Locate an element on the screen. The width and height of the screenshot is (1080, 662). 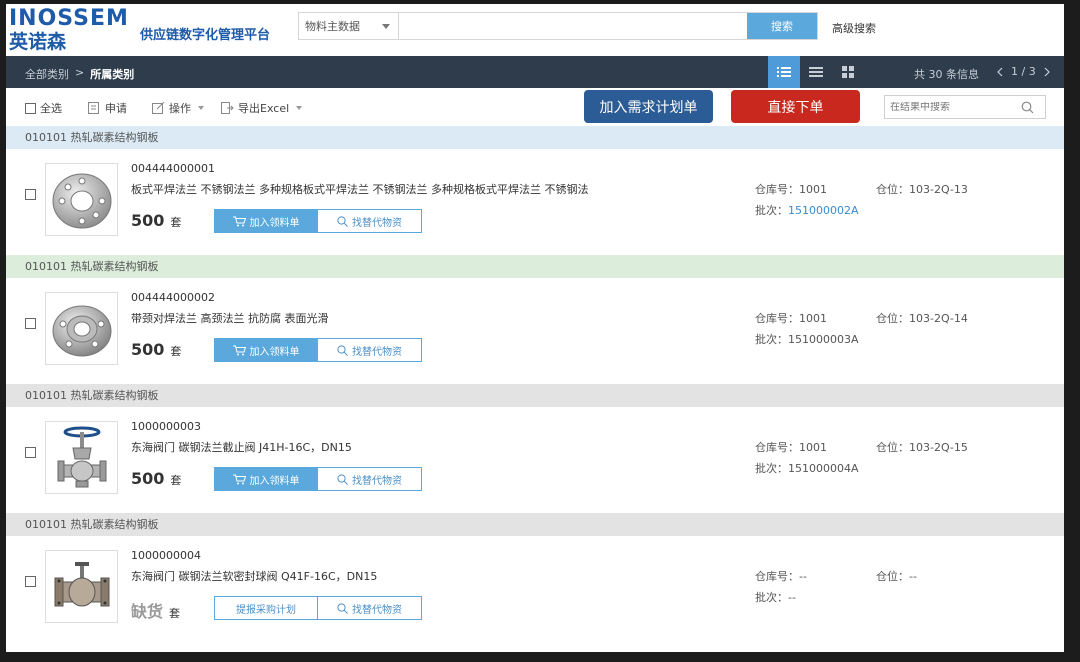
category-header: 010101 热轧碳素结构钢板 is located at coordinates (535, 266).